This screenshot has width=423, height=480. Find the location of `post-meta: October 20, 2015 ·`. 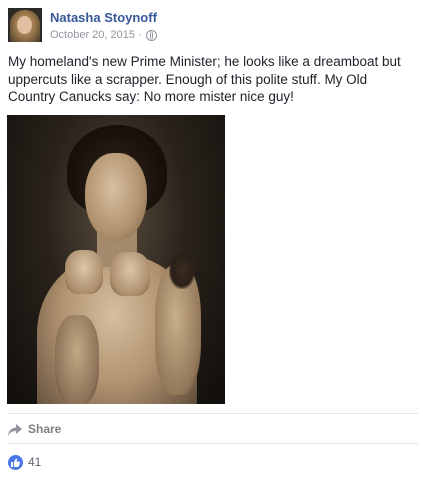

post-meta: October 20, 2015 · is located at coordinates (103, 35).